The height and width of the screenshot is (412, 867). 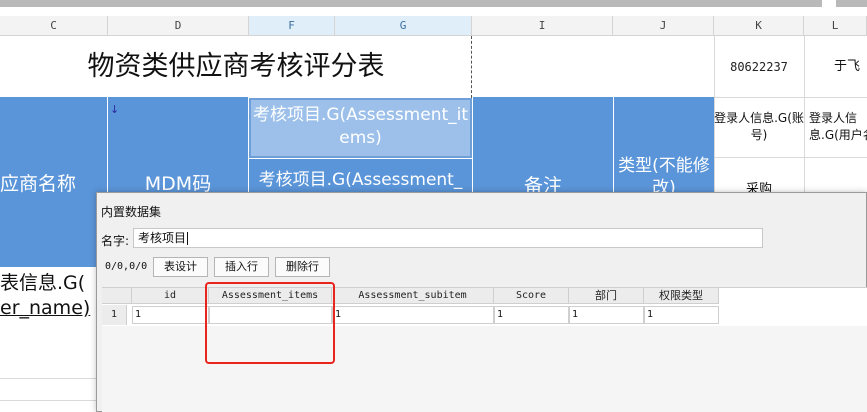 I want to click on assessment-items-text: 考核项目.G(Assessment_items), so click(x=360, y=126).